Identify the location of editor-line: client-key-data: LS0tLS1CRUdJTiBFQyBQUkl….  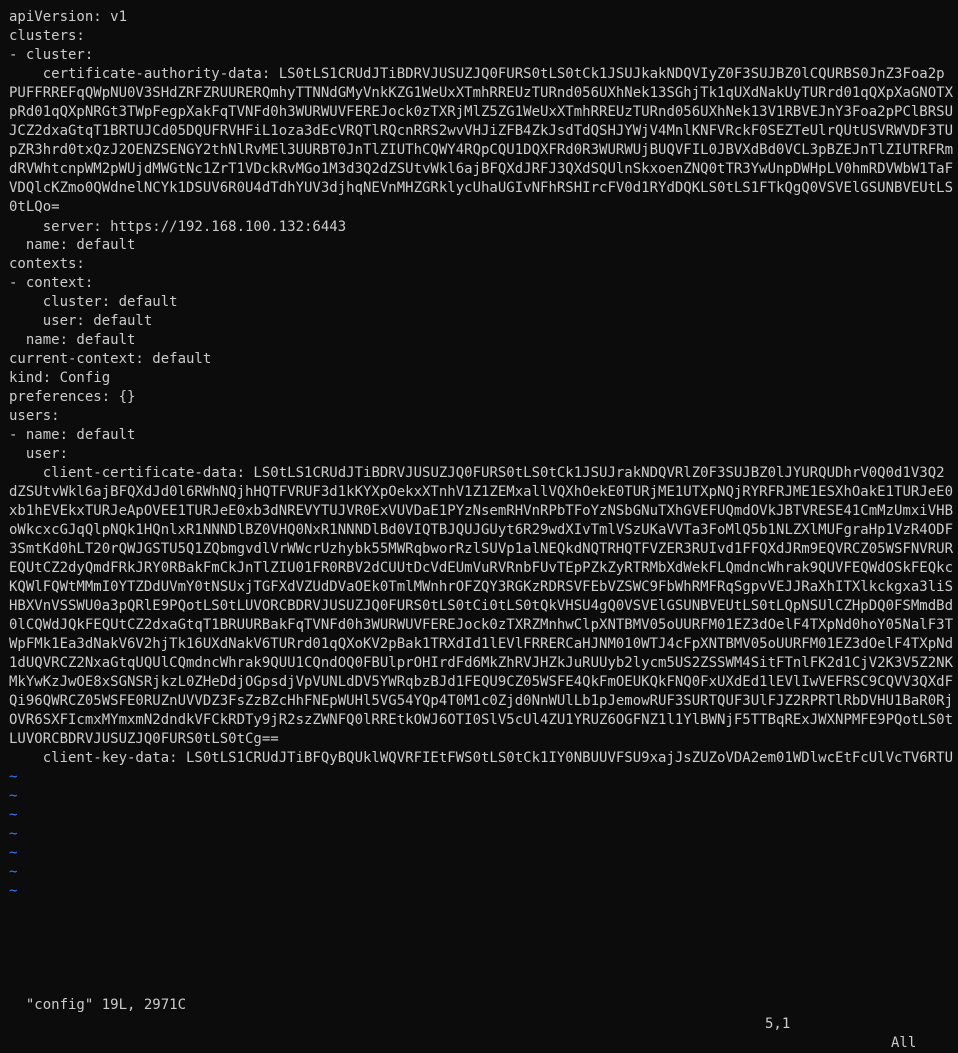
(481, 758).